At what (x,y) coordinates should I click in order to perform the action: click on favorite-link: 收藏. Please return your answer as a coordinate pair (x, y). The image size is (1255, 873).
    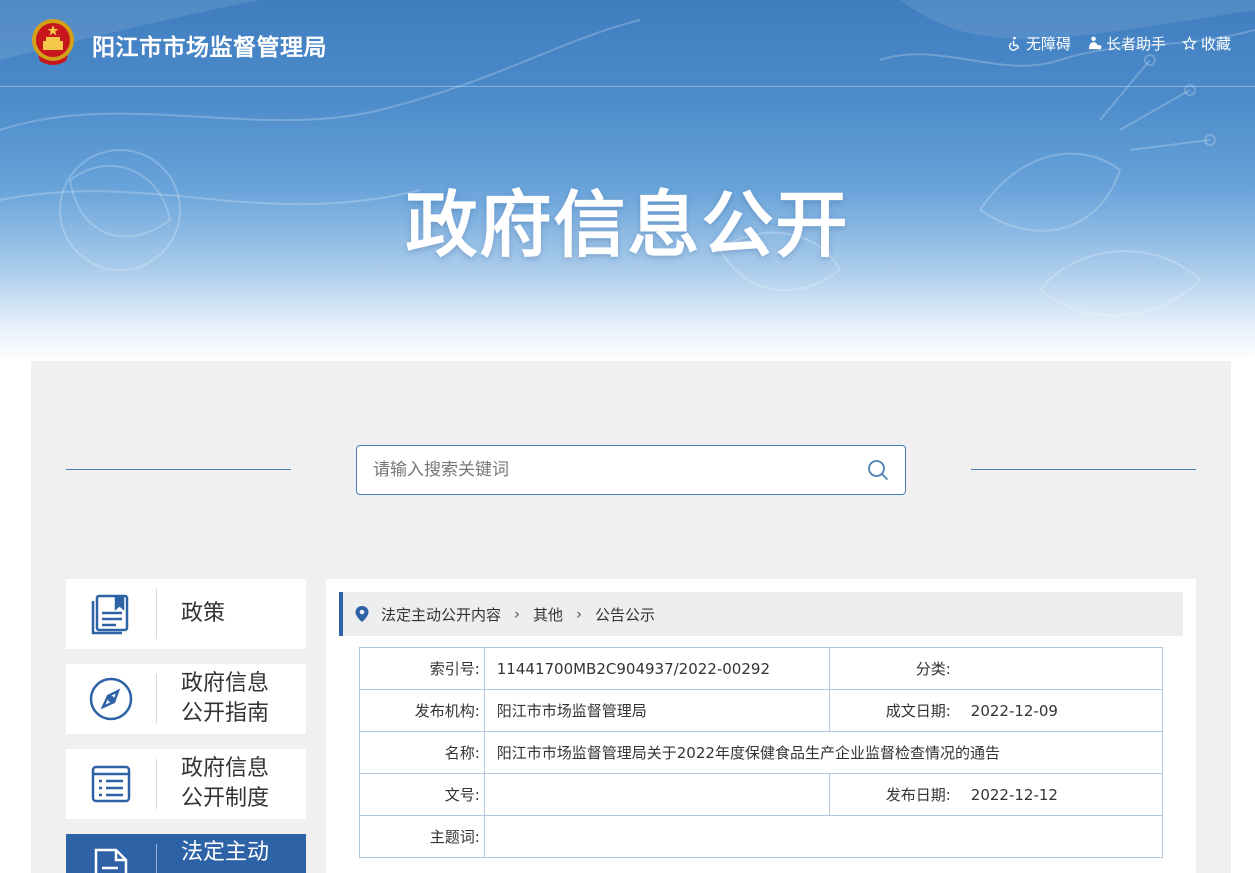
    Looking at the image, I should click on (1206, 43).